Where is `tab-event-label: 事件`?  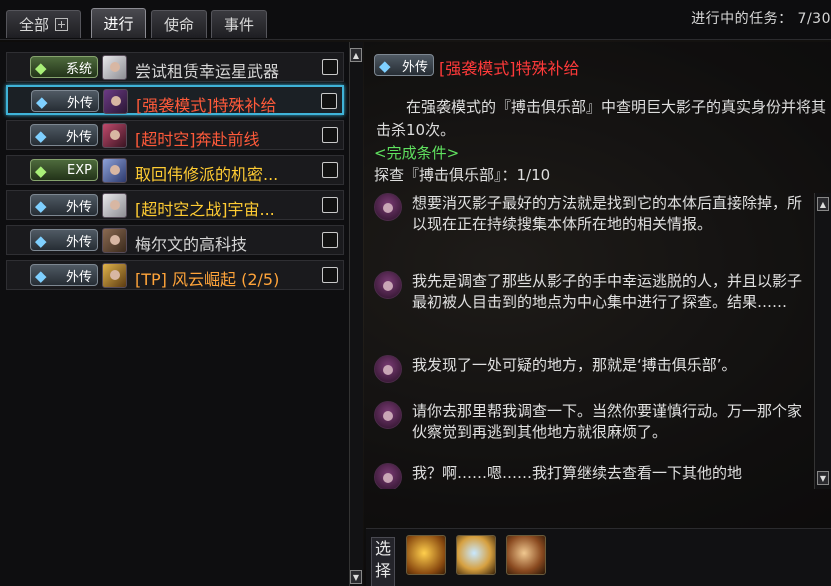
tab-event-label: 事件 is located at coordinates (238, 25).